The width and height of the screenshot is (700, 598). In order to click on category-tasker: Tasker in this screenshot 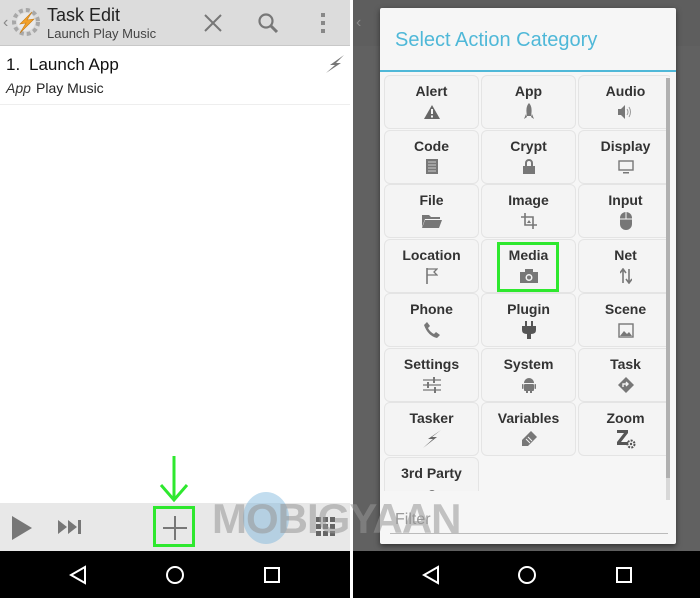, I will do `click(431, 429)`.